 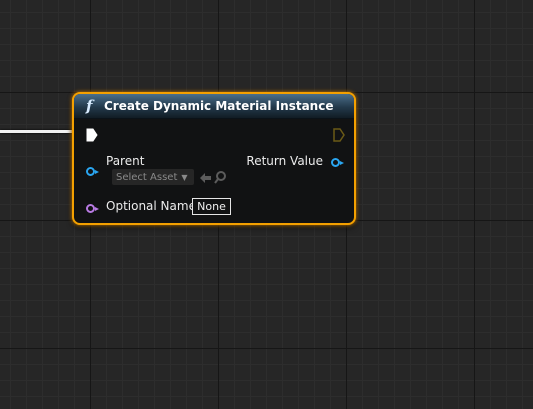 I want to click on function-icon: f, so click(x=89, y=106).